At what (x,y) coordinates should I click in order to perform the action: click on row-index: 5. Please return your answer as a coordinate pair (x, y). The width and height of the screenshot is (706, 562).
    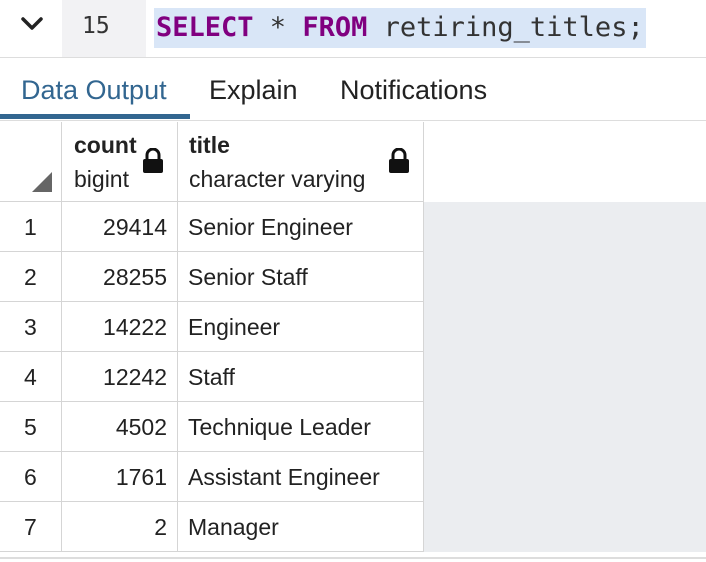
    Looking at the image, I should click on (31, 427).